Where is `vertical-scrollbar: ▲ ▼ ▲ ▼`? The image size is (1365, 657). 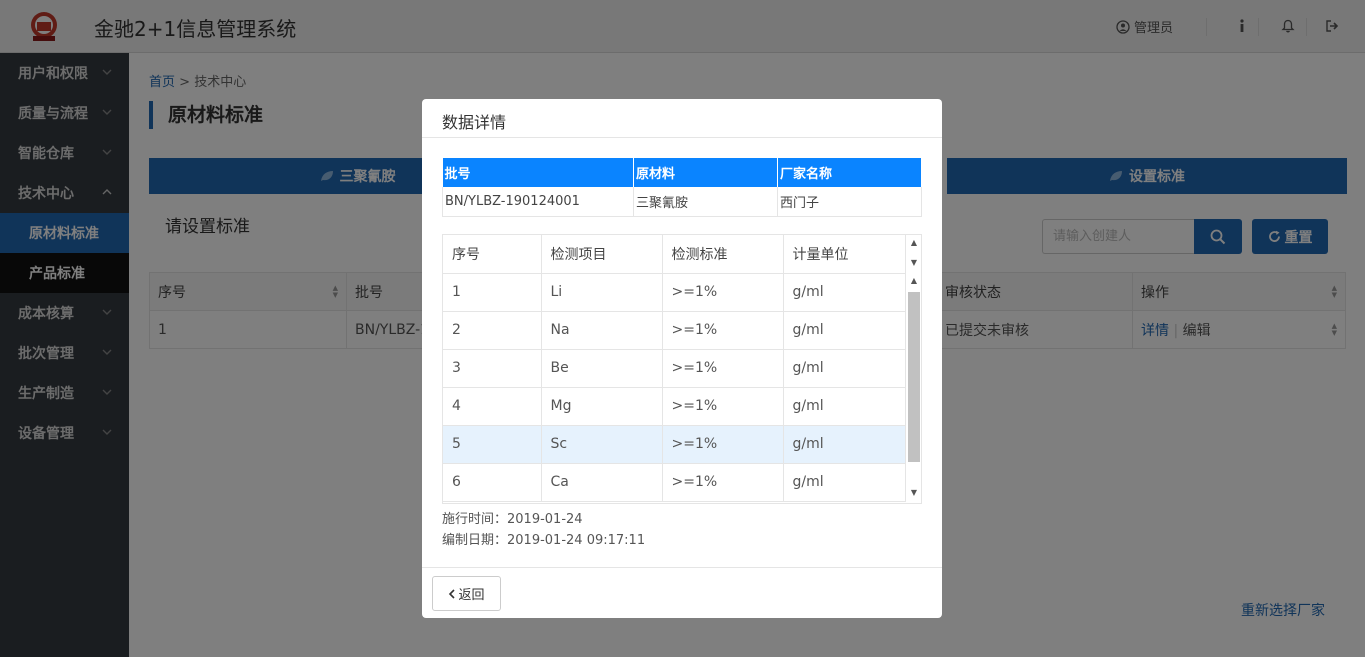
vertical-scrollbar: ▲ ▼ ▲ ▼ is located at coordinates (913, 369).